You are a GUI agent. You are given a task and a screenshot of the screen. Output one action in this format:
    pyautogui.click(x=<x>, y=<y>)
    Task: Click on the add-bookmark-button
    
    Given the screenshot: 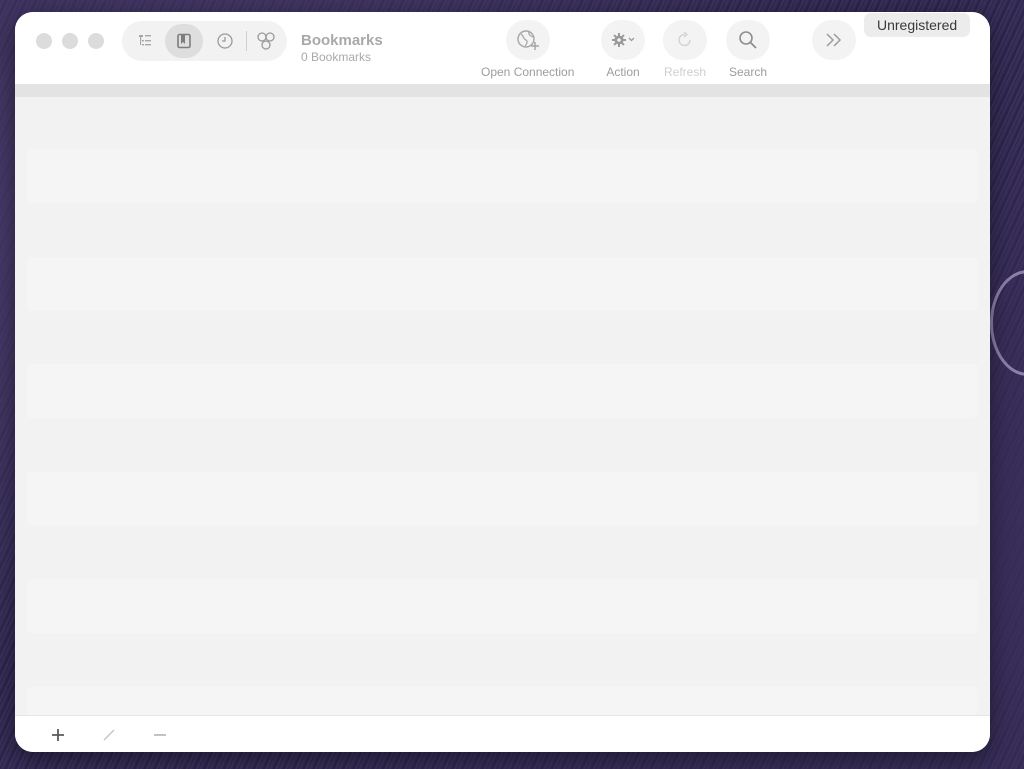 What is the action you would take?
    pyautogui.click(x=58, y=735)
    